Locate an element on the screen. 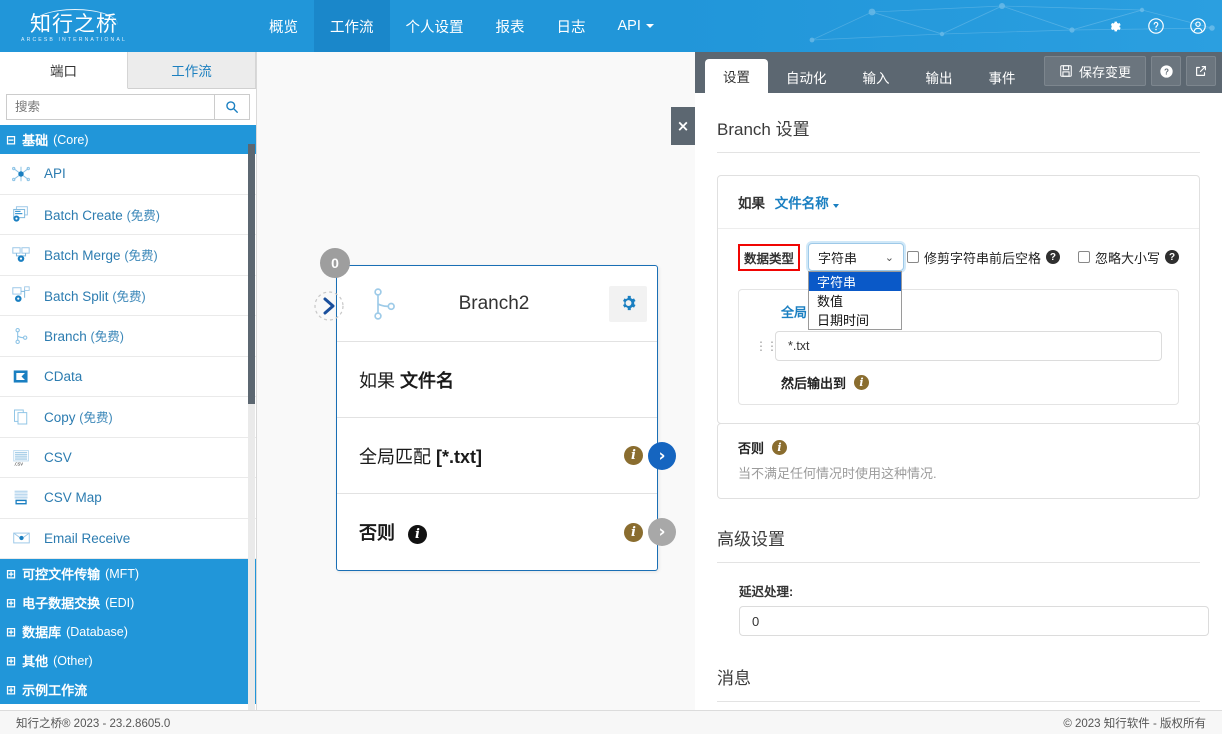 Image resolution: width=1222 pixels, height=734 pixels. match-rule-box: 全局匹配 ⋮⋮ 然后输出到 i is located at coordinates (958, 347).